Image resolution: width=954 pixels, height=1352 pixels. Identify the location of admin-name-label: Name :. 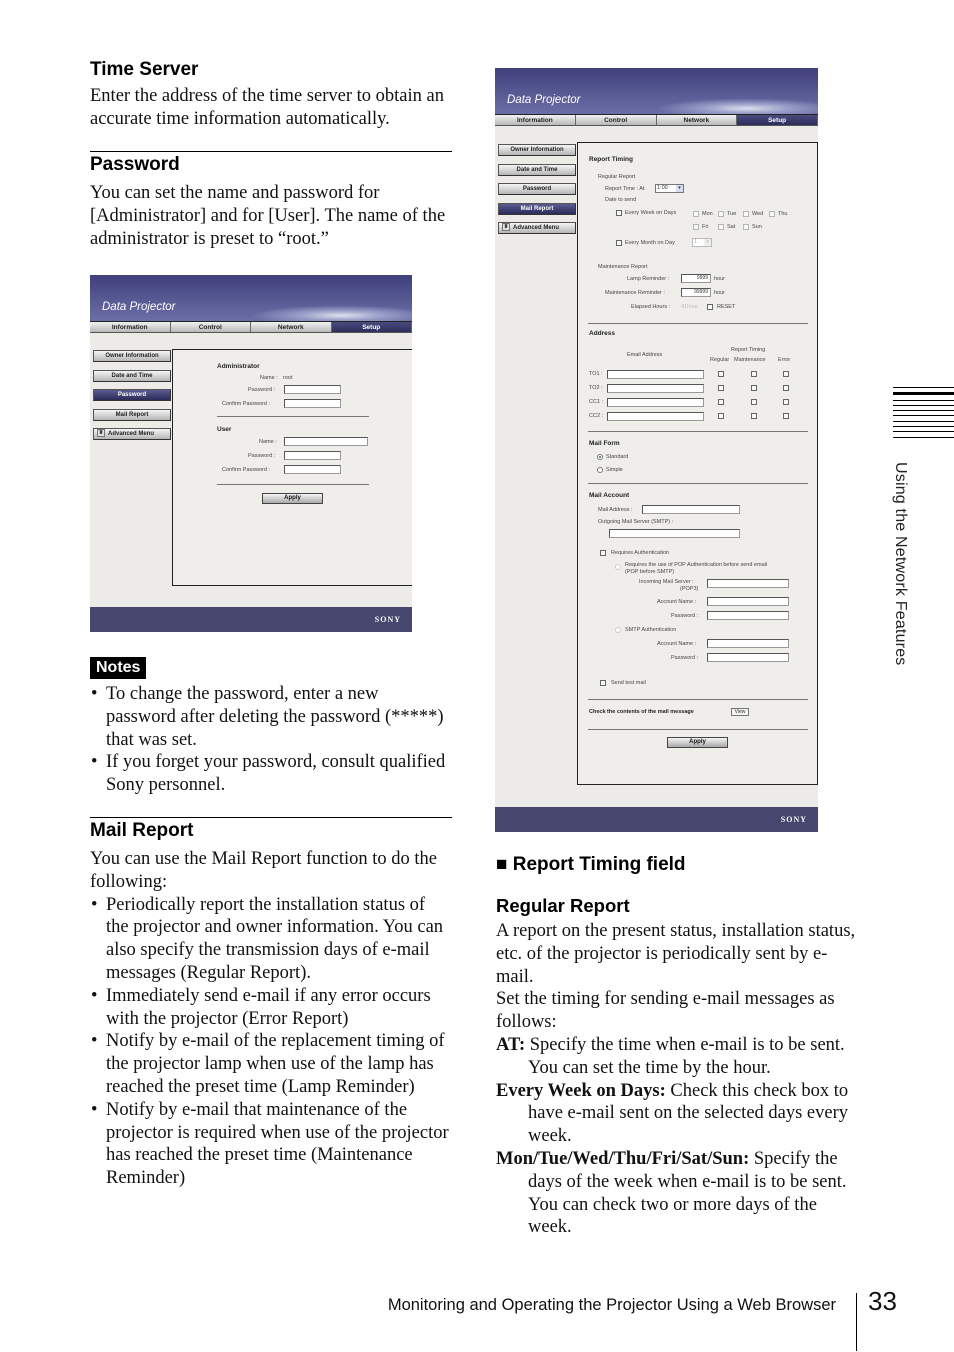
(269, 378).